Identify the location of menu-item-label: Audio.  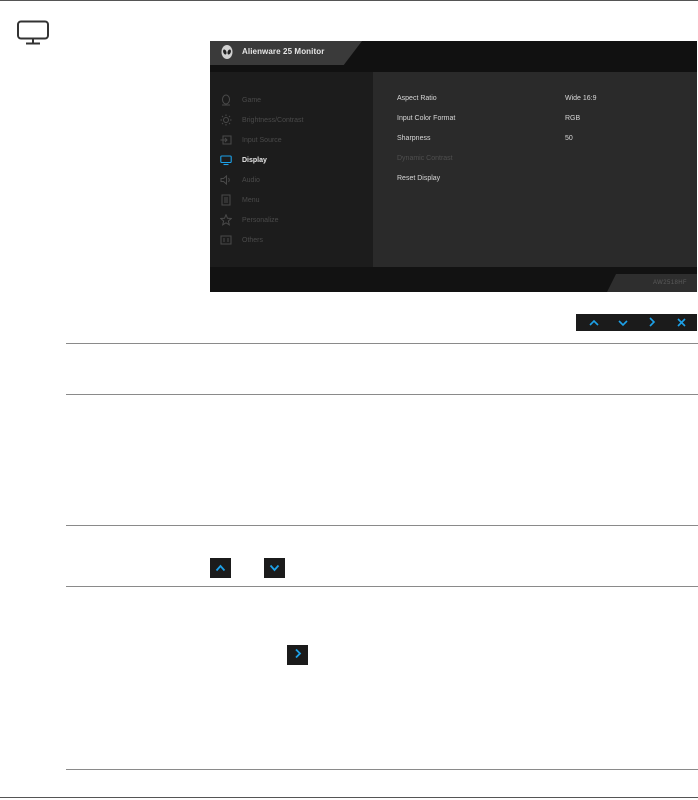
(251, 180).